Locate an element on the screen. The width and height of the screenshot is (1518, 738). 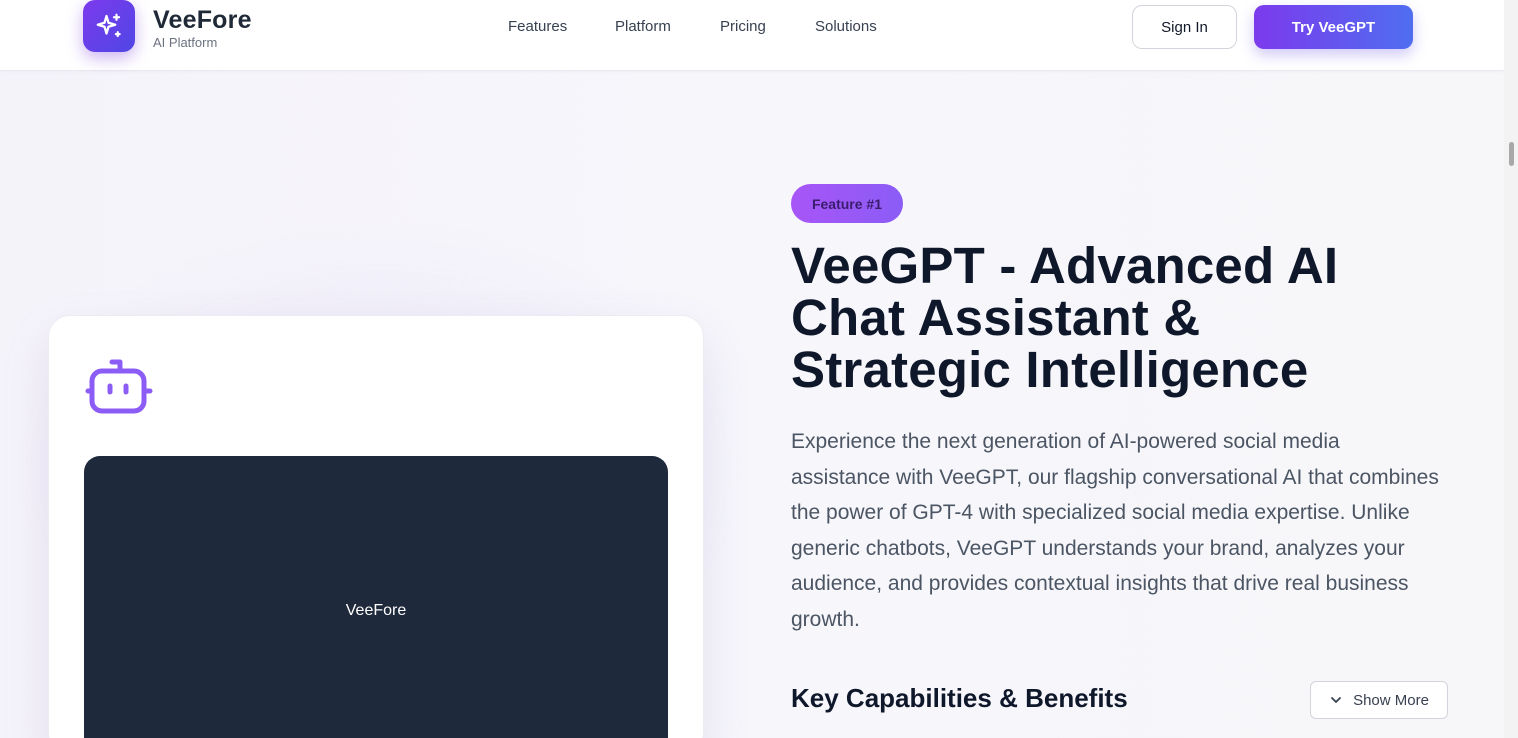
nav-item-platform: Platform is located at coordinates (643, 26).